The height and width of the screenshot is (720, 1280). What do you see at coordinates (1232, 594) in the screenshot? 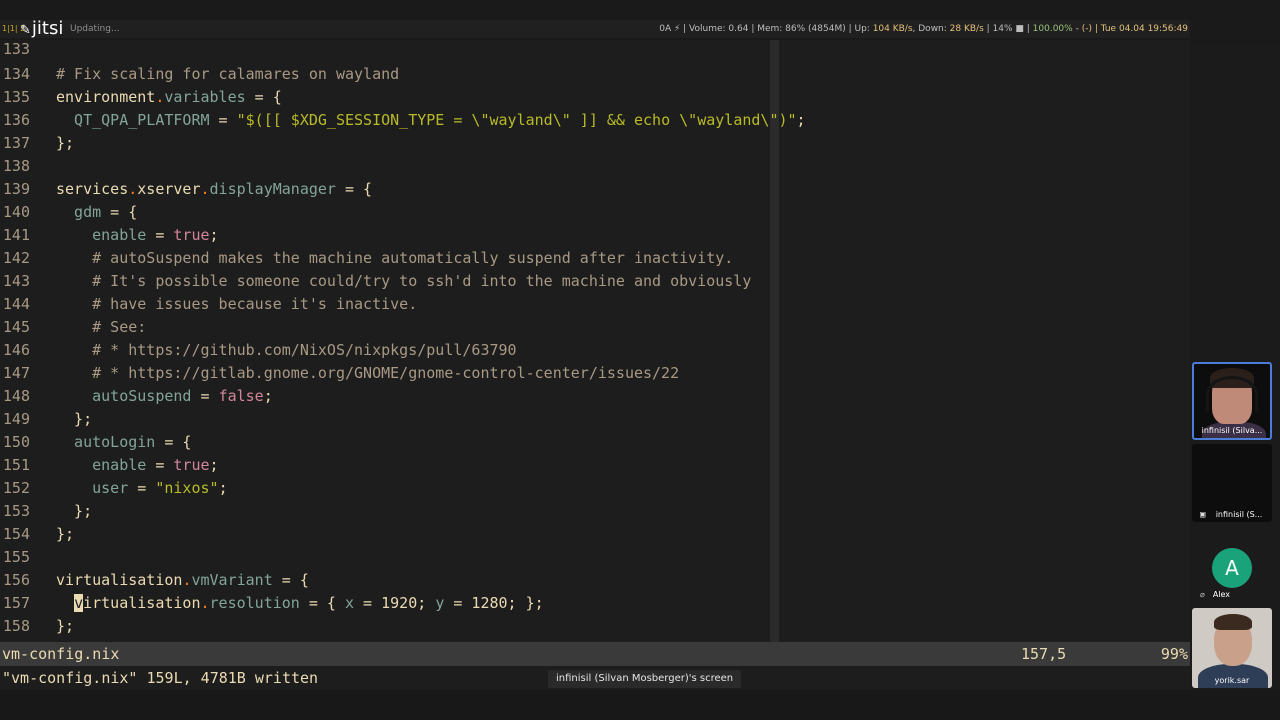
I see `participant-tile-alex: ⌀ Alex` at bounding box center [1232, 594].